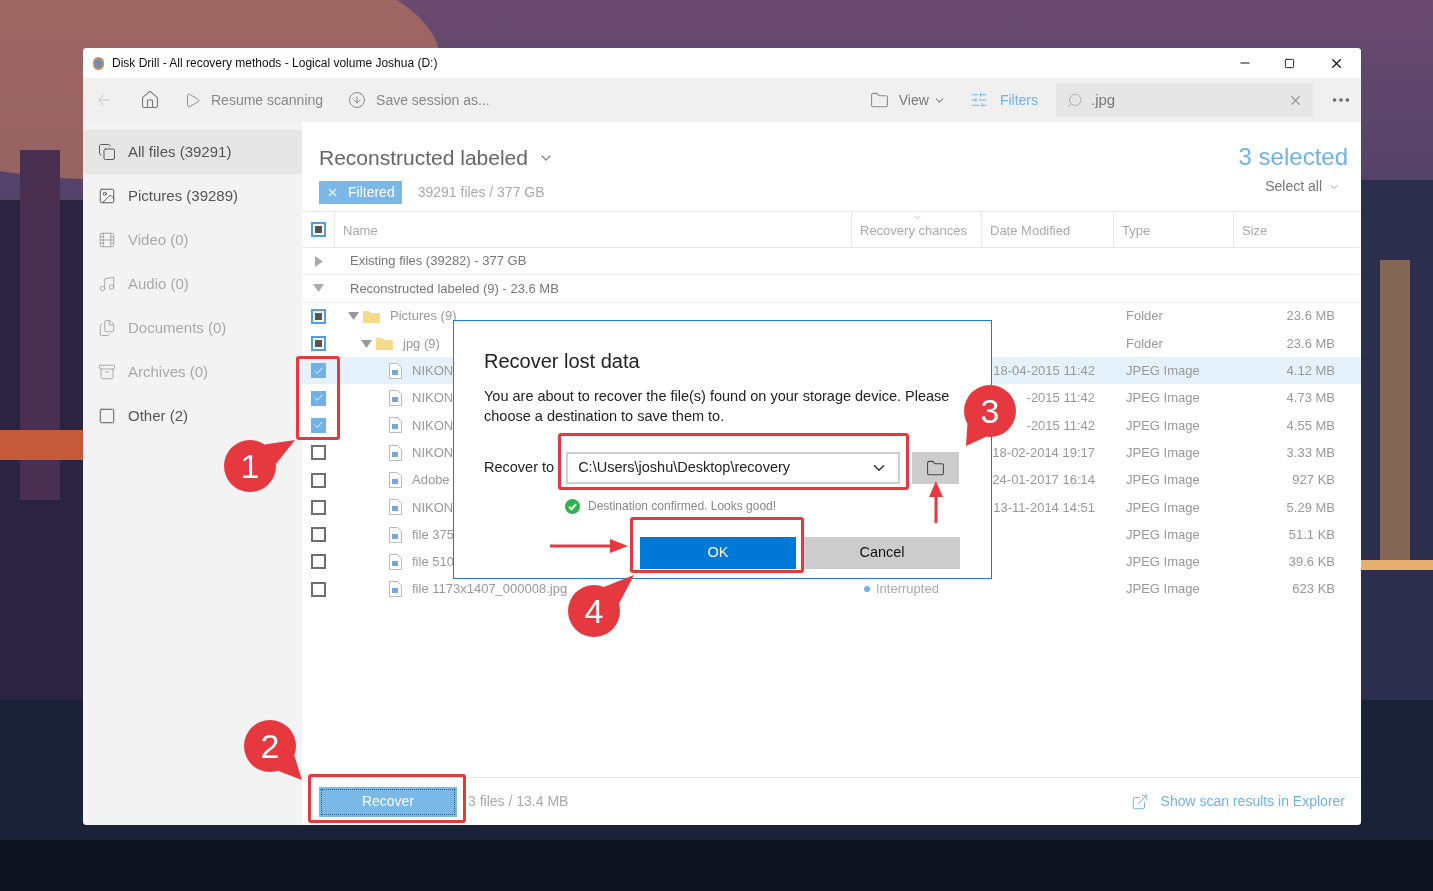  Describe the element at coordinates (1310, 452) in the screenshot. I see `size-cell-text: 3.33 MB` at that location.